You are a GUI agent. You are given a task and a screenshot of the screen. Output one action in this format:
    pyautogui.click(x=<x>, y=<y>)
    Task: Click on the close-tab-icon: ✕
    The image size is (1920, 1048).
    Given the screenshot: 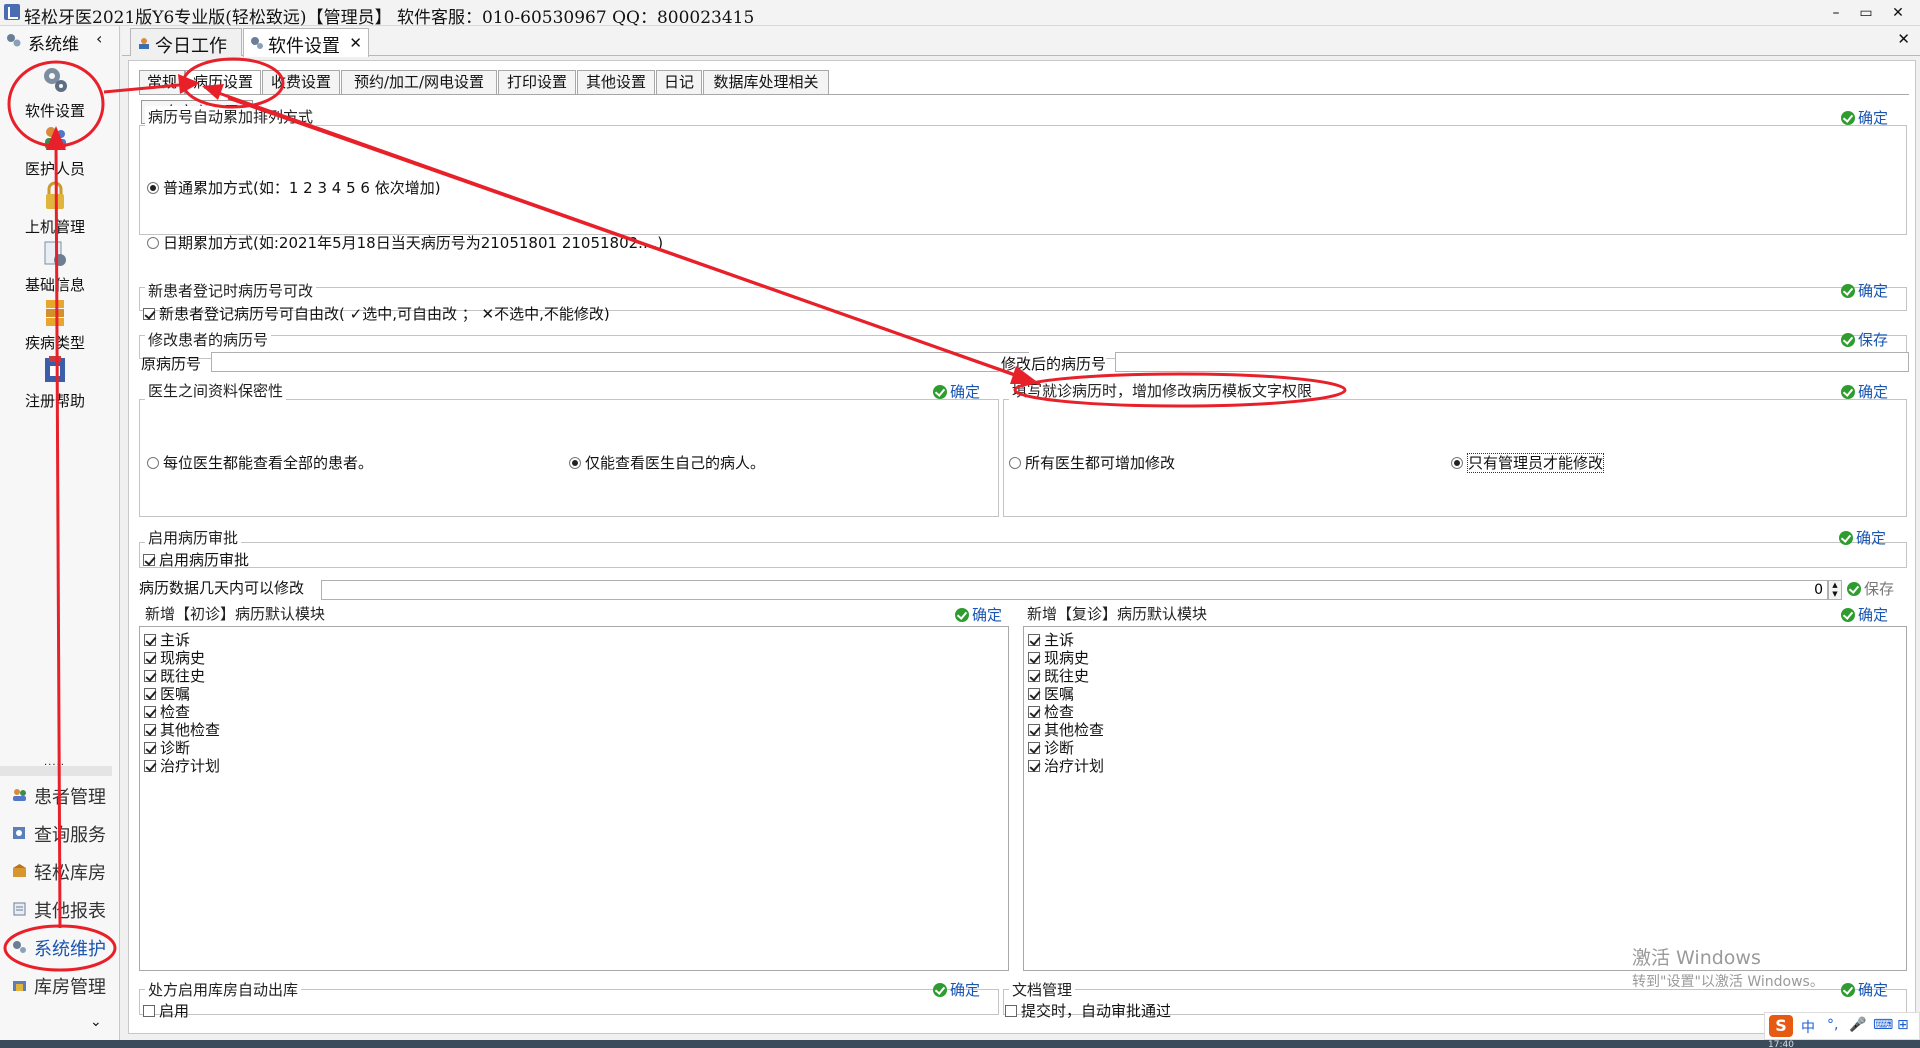 What is the action you would take?
    pyautogui.click(x=355, y=43)
    